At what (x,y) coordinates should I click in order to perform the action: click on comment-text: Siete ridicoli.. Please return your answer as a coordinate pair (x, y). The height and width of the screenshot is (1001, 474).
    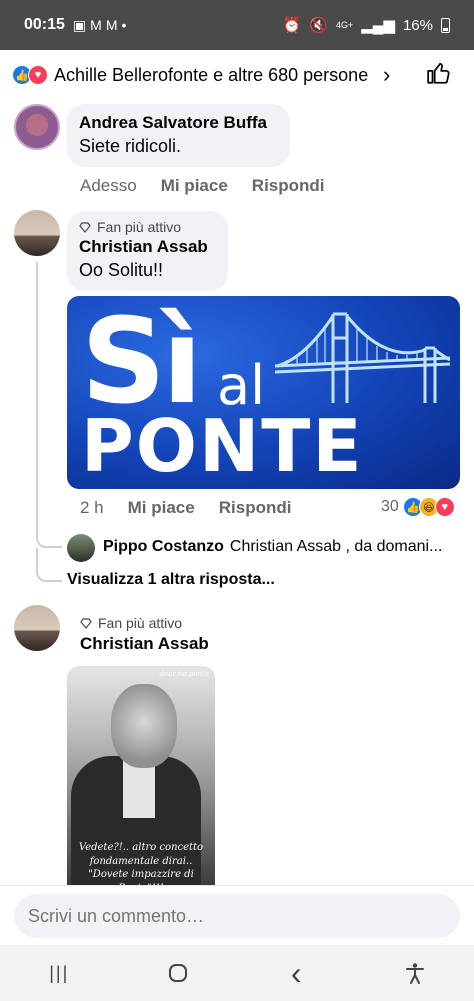
    Looking at the image, I should click on (130, 146).